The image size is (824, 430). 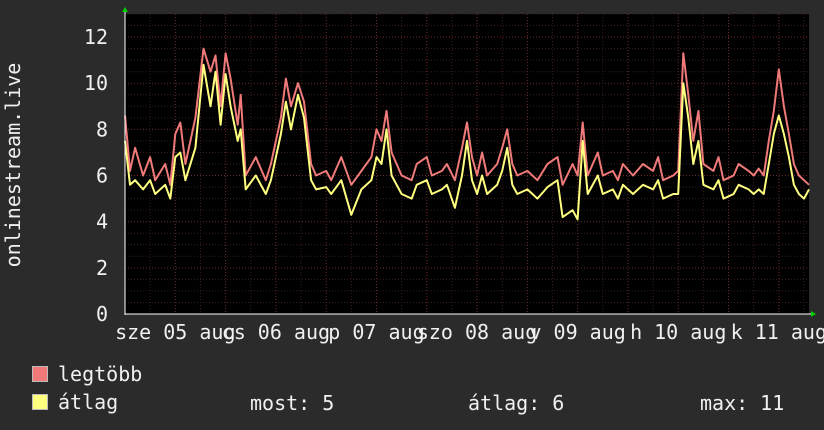 What do you see at coordinates (96, 83) in the screenshot?
I see `y-tick-label: 10` at bounding box center [96, 83].